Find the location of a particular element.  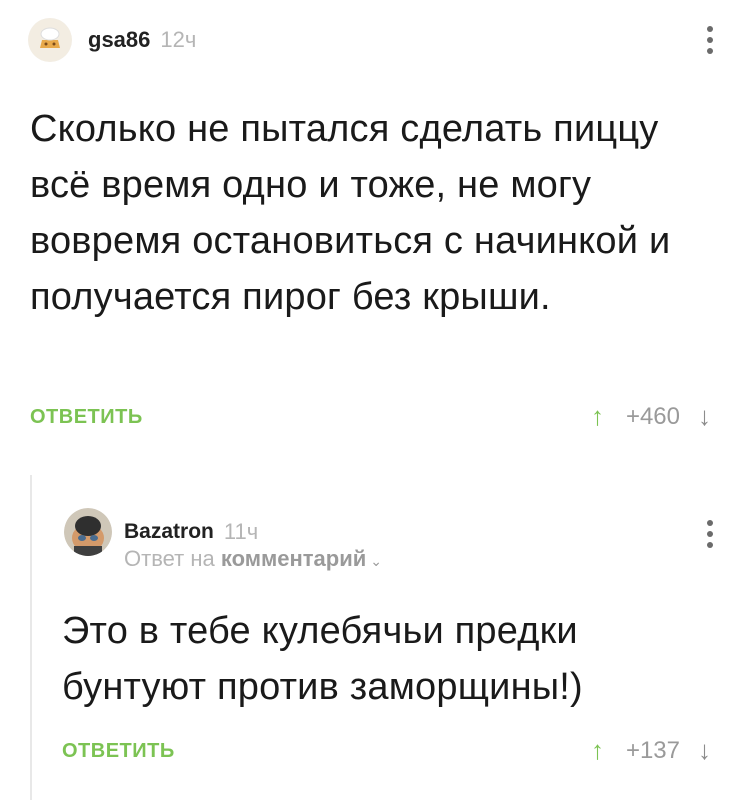

username: Bazatron is located at coordinates (169, 532).